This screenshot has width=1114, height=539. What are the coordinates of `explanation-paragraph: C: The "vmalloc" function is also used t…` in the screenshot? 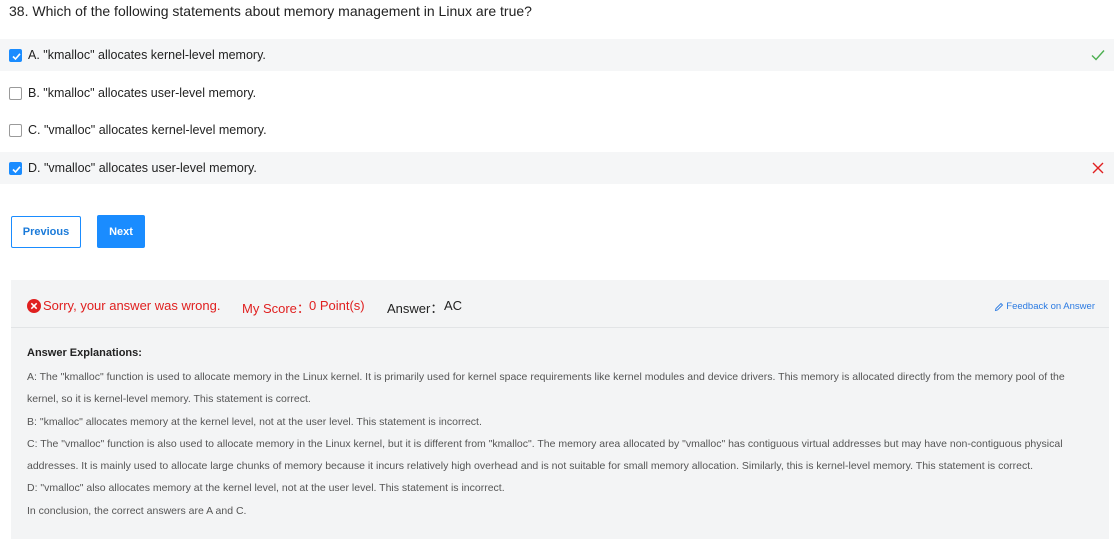 It's located at (545, 455).